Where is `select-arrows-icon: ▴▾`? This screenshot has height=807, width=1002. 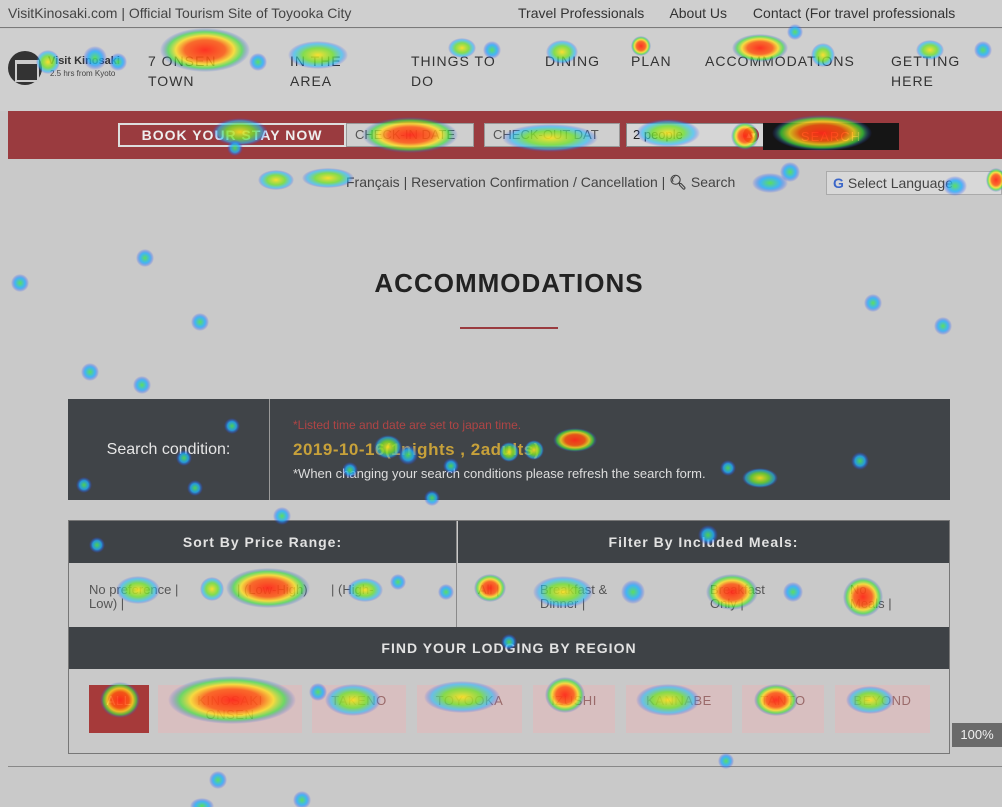 select-arrows-icon: ▴▾ is located at coordinates (751, 135).